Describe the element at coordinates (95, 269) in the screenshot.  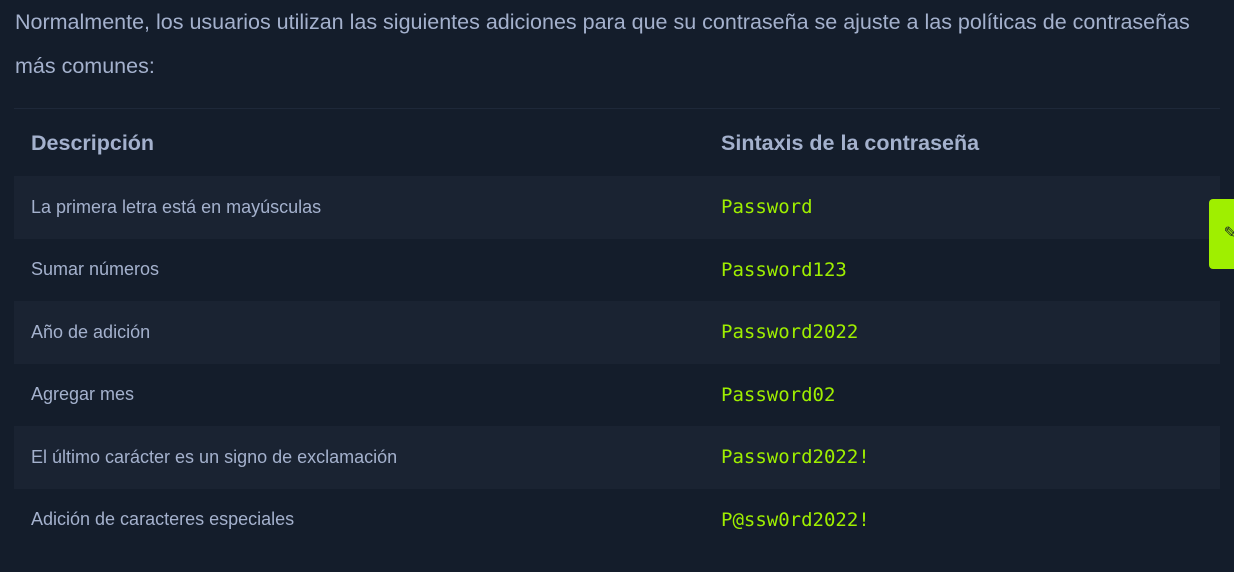
I see `row-description: Sumar números` at that location.